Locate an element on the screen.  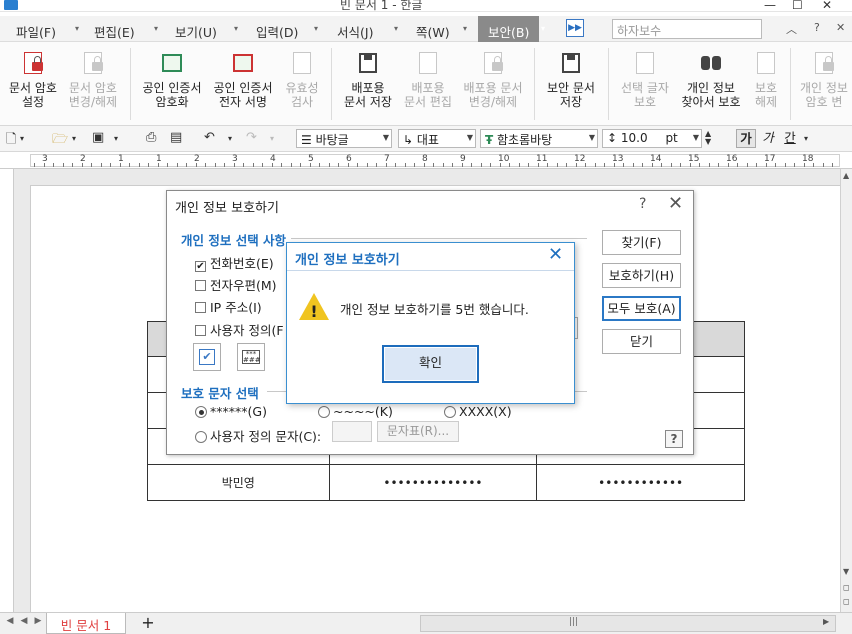
menu-file: 파일(F) is located at coordinates (36, 31).